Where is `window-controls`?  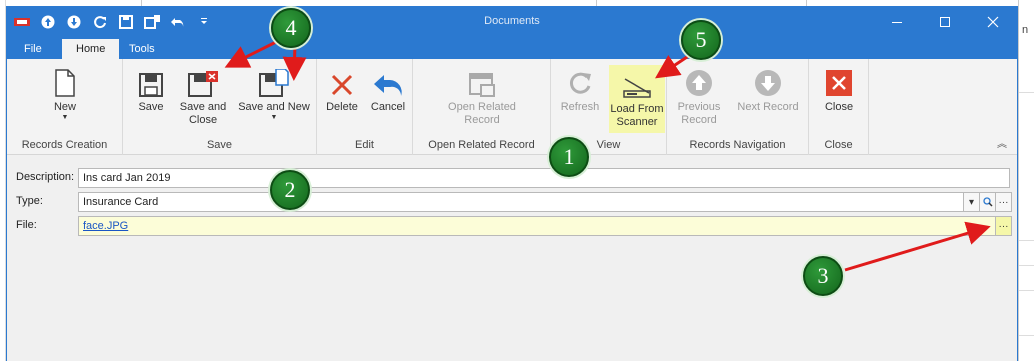 window-controls is located at coordinates (945, 22).